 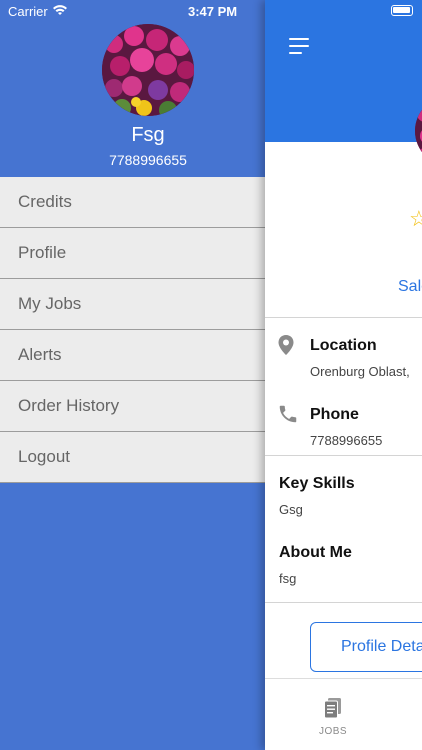 What do you see at coordinates (333, 710) in the screenshot?
I see `jobs-document-icon` at bounding box center [333, 710].